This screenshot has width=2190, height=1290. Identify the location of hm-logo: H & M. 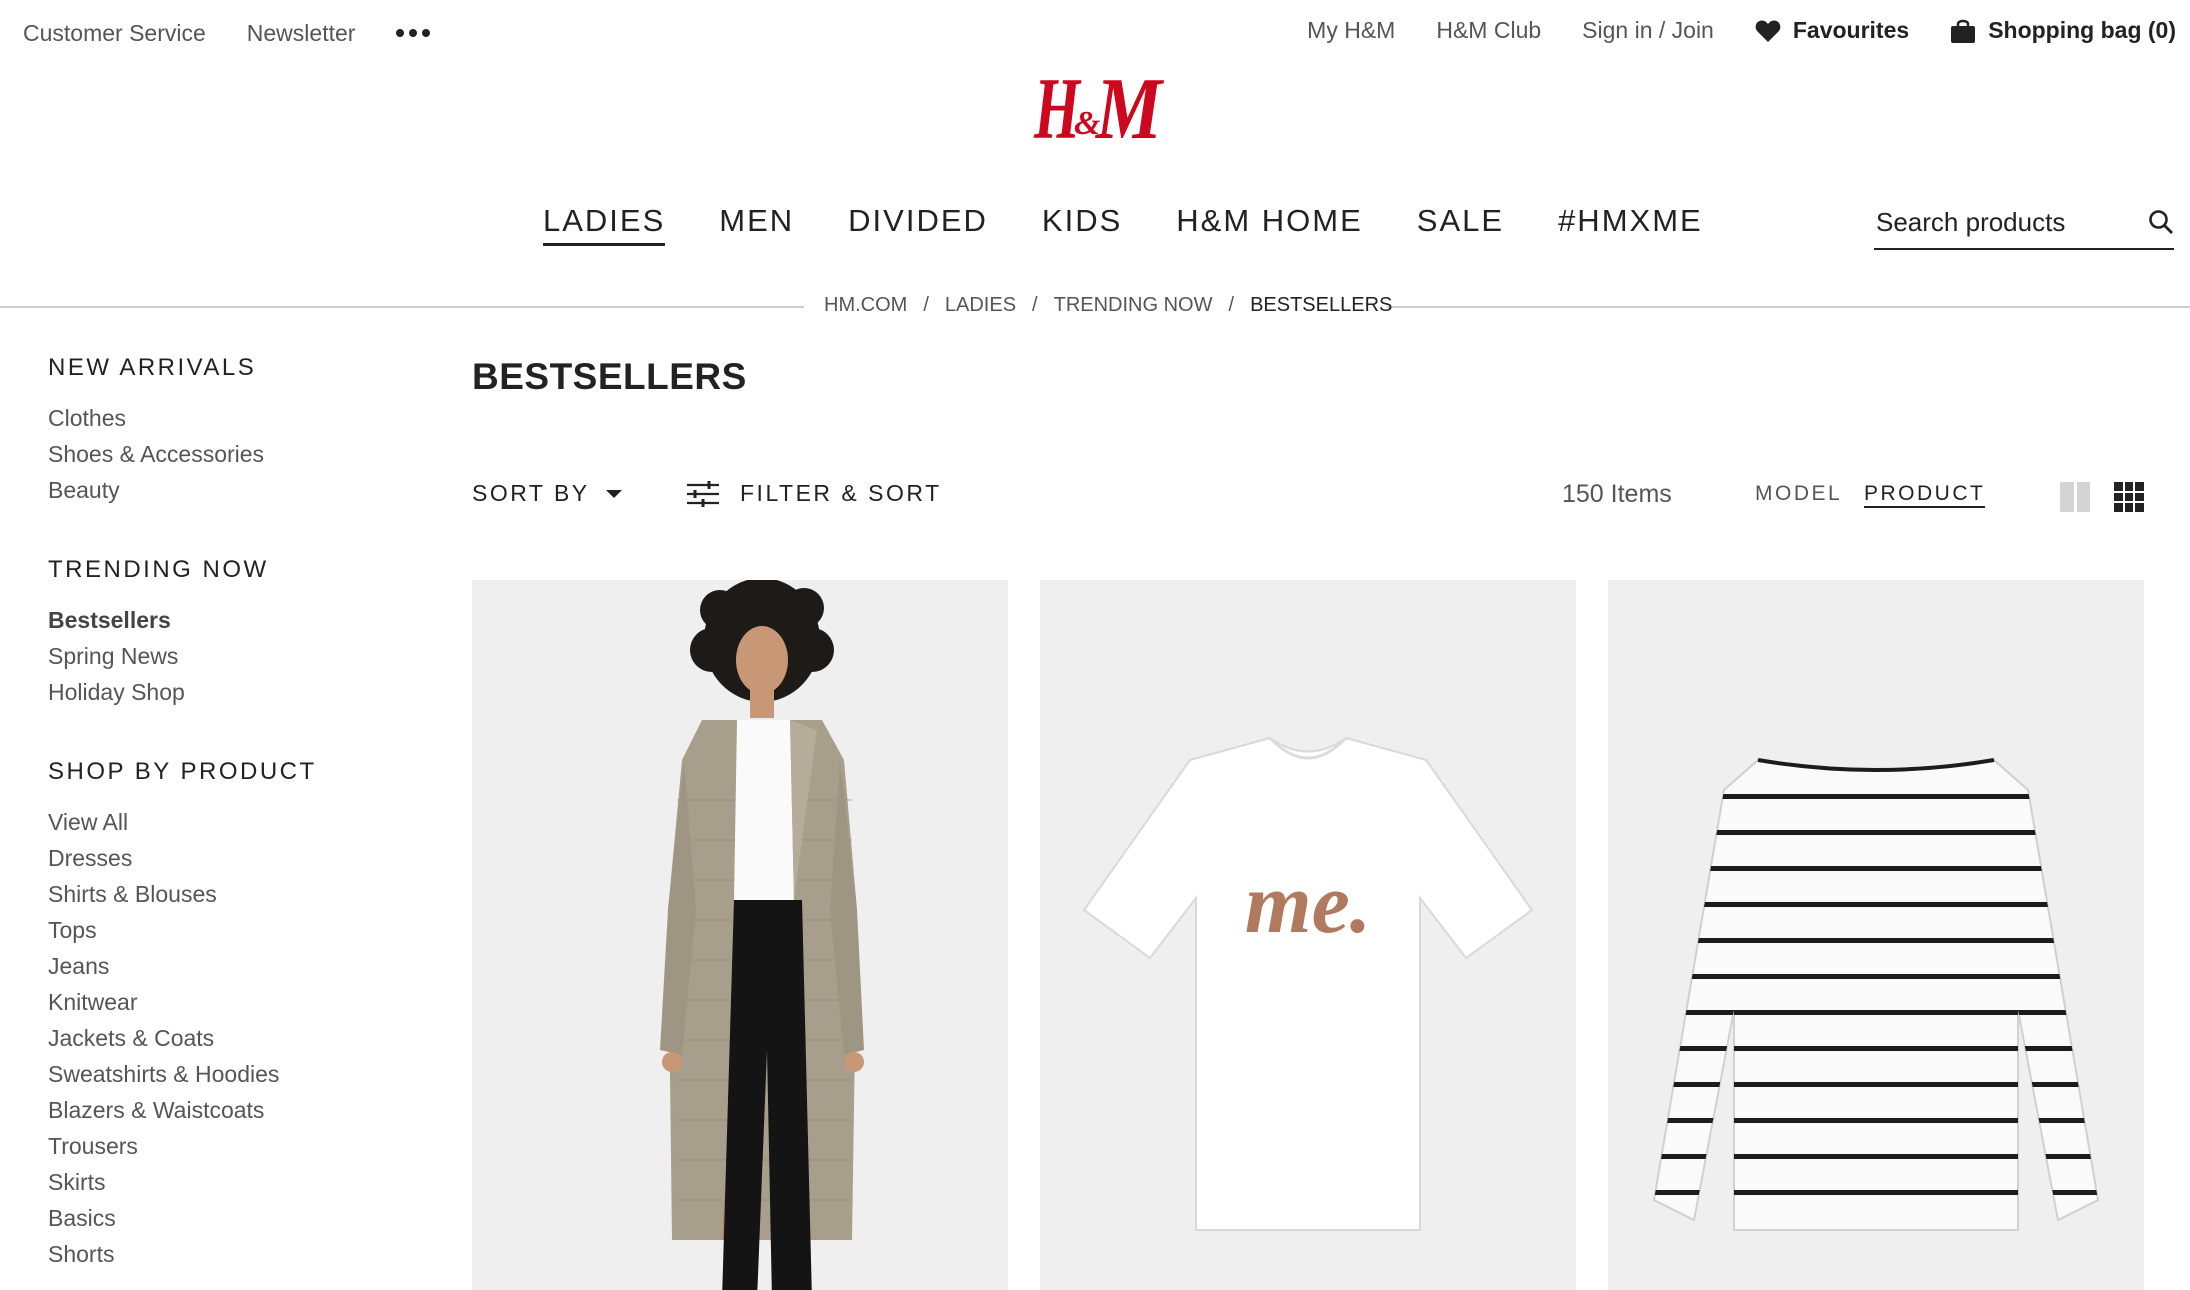
(1097, 106).